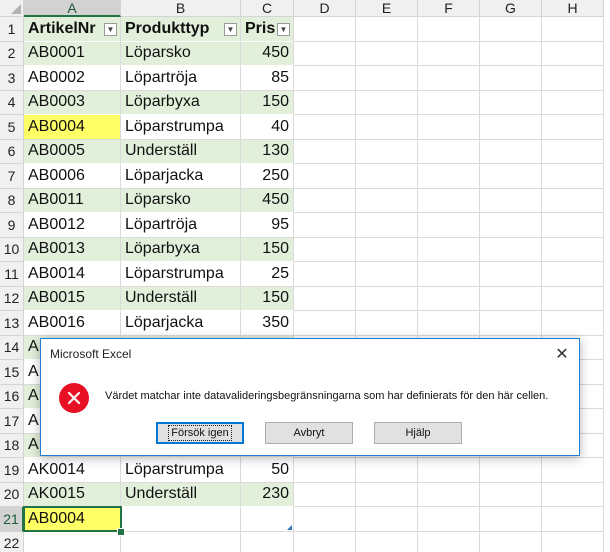 The width and height of the screenshot is (610, 552). I want to click on cell-c6: 130, so click(267, 151).